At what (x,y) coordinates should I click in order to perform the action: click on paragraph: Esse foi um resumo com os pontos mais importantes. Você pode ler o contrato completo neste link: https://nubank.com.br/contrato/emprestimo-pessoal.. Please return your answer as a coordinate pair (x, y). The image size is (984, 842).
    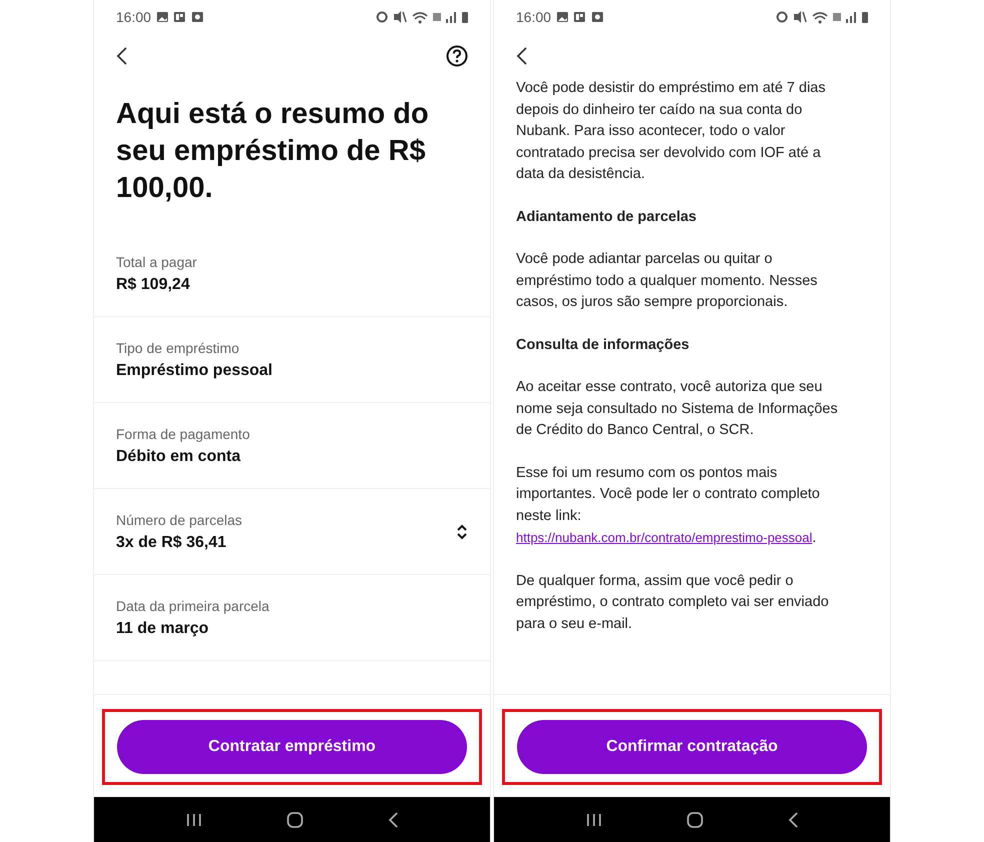
    Looking at the image, I should click on (668, 506).